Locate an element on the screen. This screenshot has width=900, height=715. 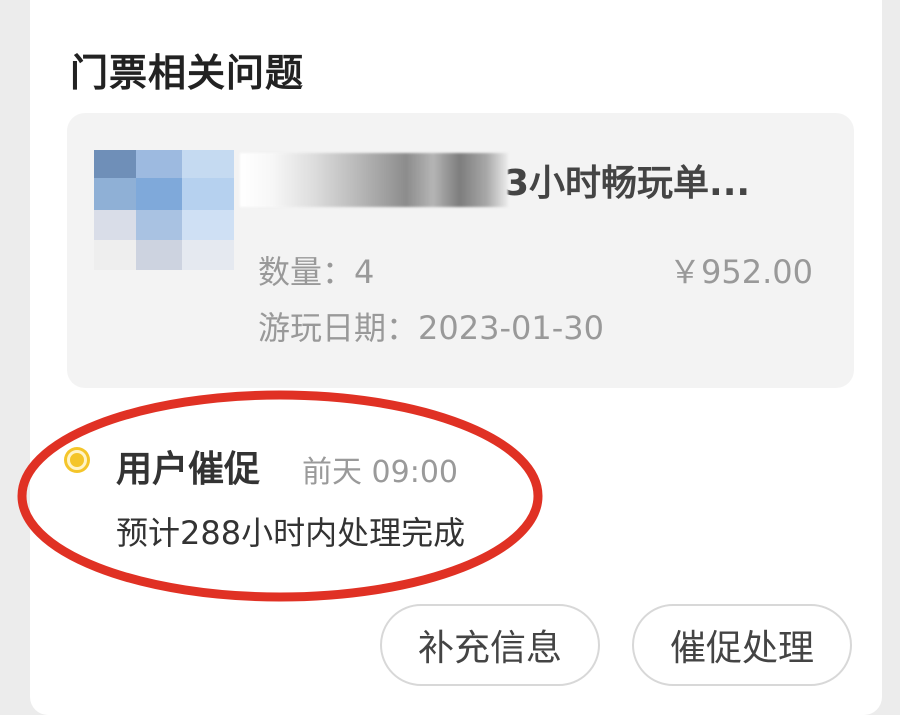
quantity-row: 数量：4 is located at coordinates (316, 270).